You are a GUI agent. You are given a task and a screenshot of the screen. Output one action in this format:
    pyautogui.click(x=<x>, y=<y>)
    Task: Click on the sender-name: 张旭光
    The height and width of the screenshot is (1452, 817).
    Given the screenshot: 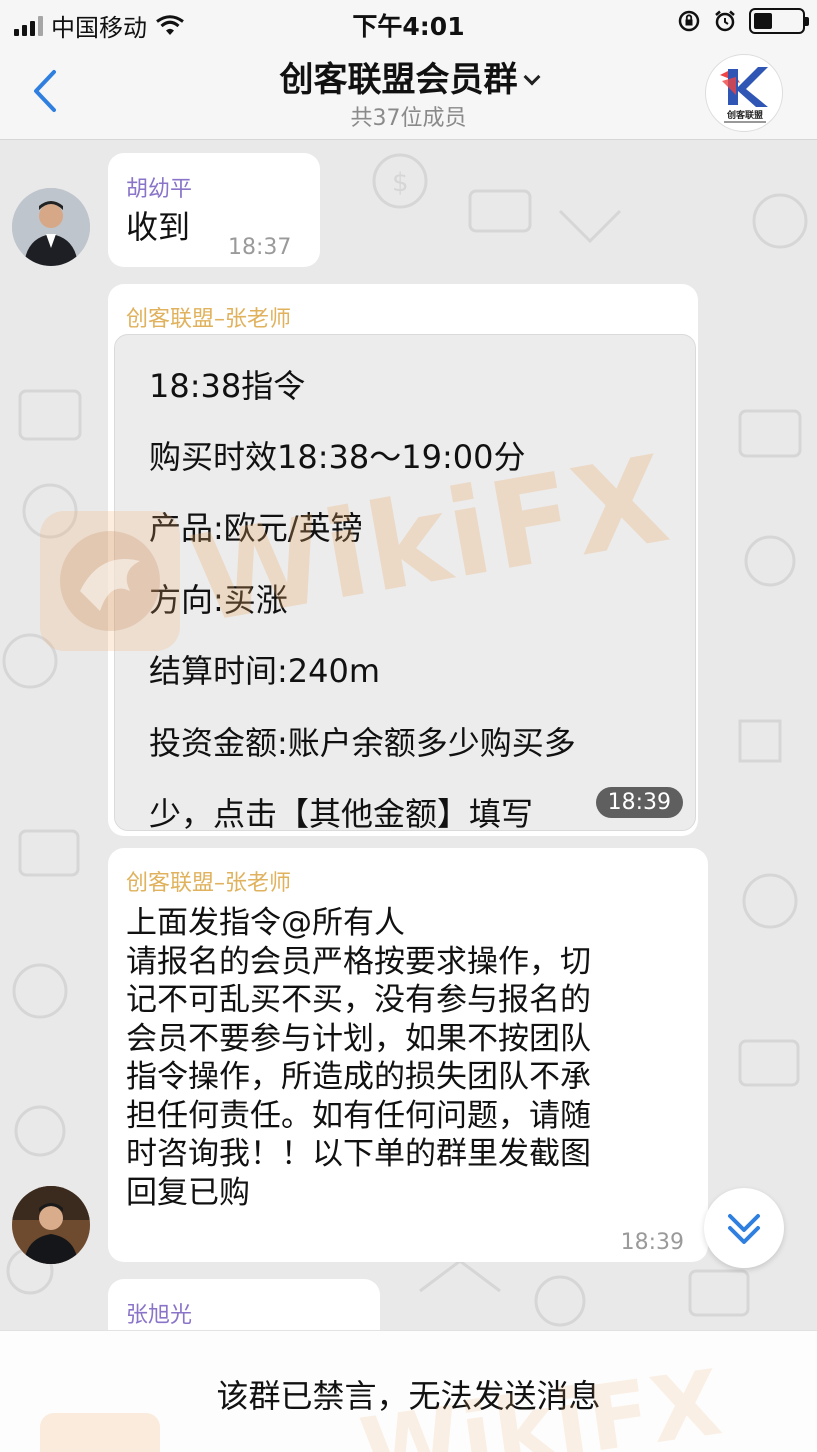 What is the action you would take?
    pyautogui.click(x=159, y=1313)
    